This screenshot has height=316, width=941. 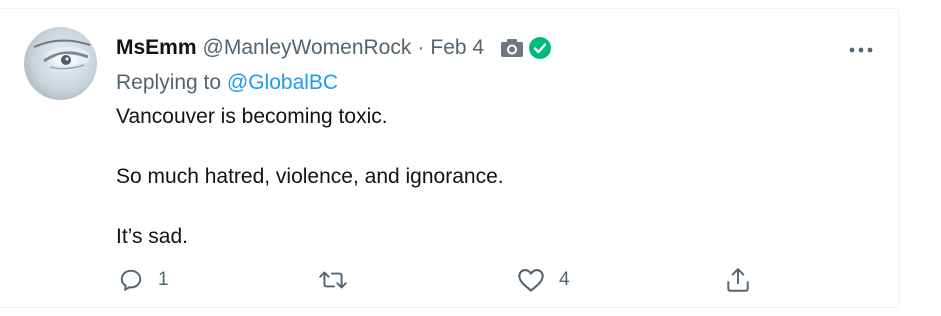 What do you see at coordinates (131, 280) in the screenshot?
I see `reply-icon` at bounding box center [131, 280].